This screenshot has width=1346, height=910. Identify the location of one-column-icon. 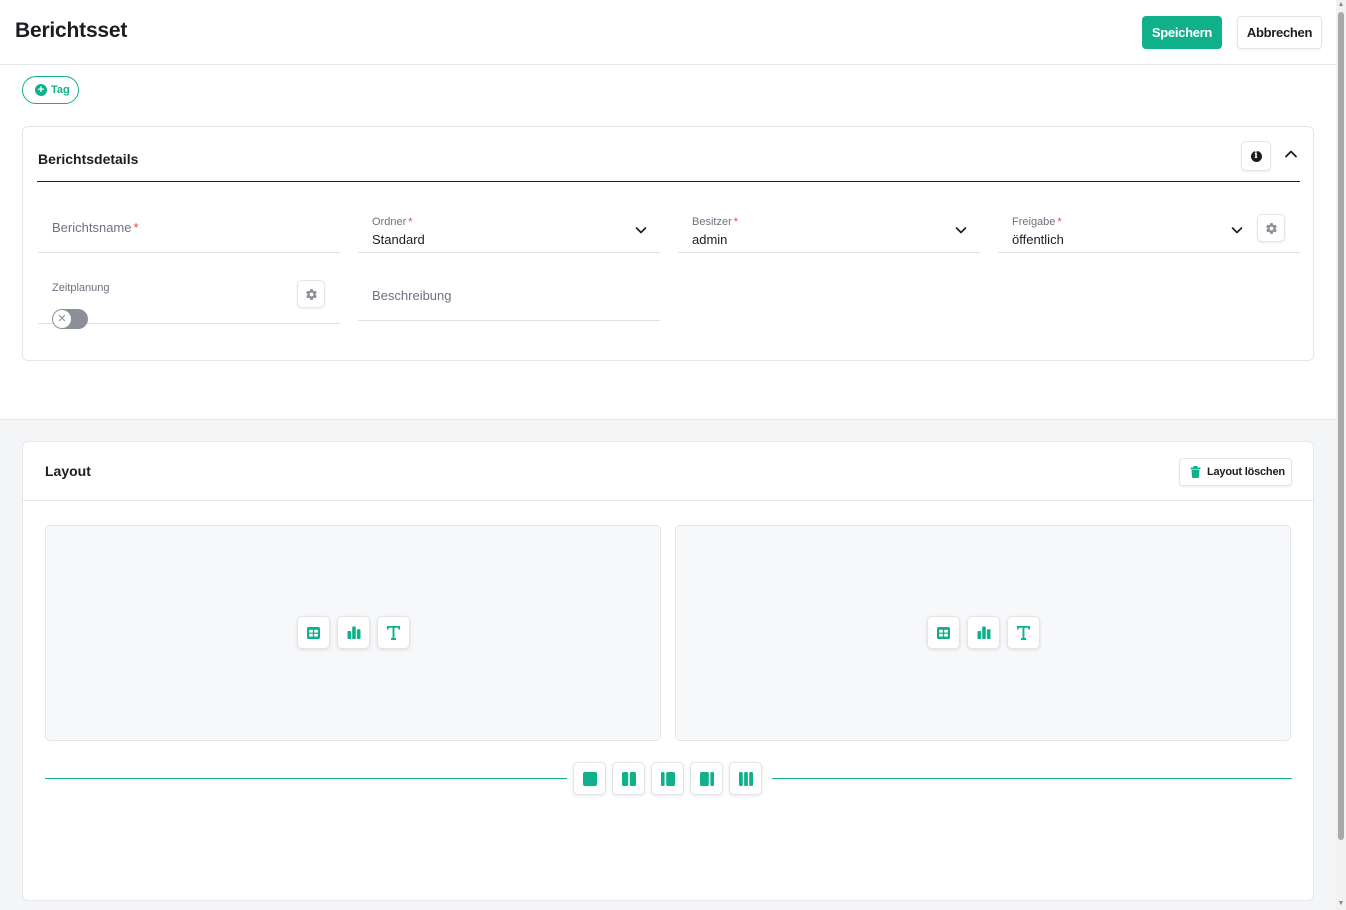
(589, 778).